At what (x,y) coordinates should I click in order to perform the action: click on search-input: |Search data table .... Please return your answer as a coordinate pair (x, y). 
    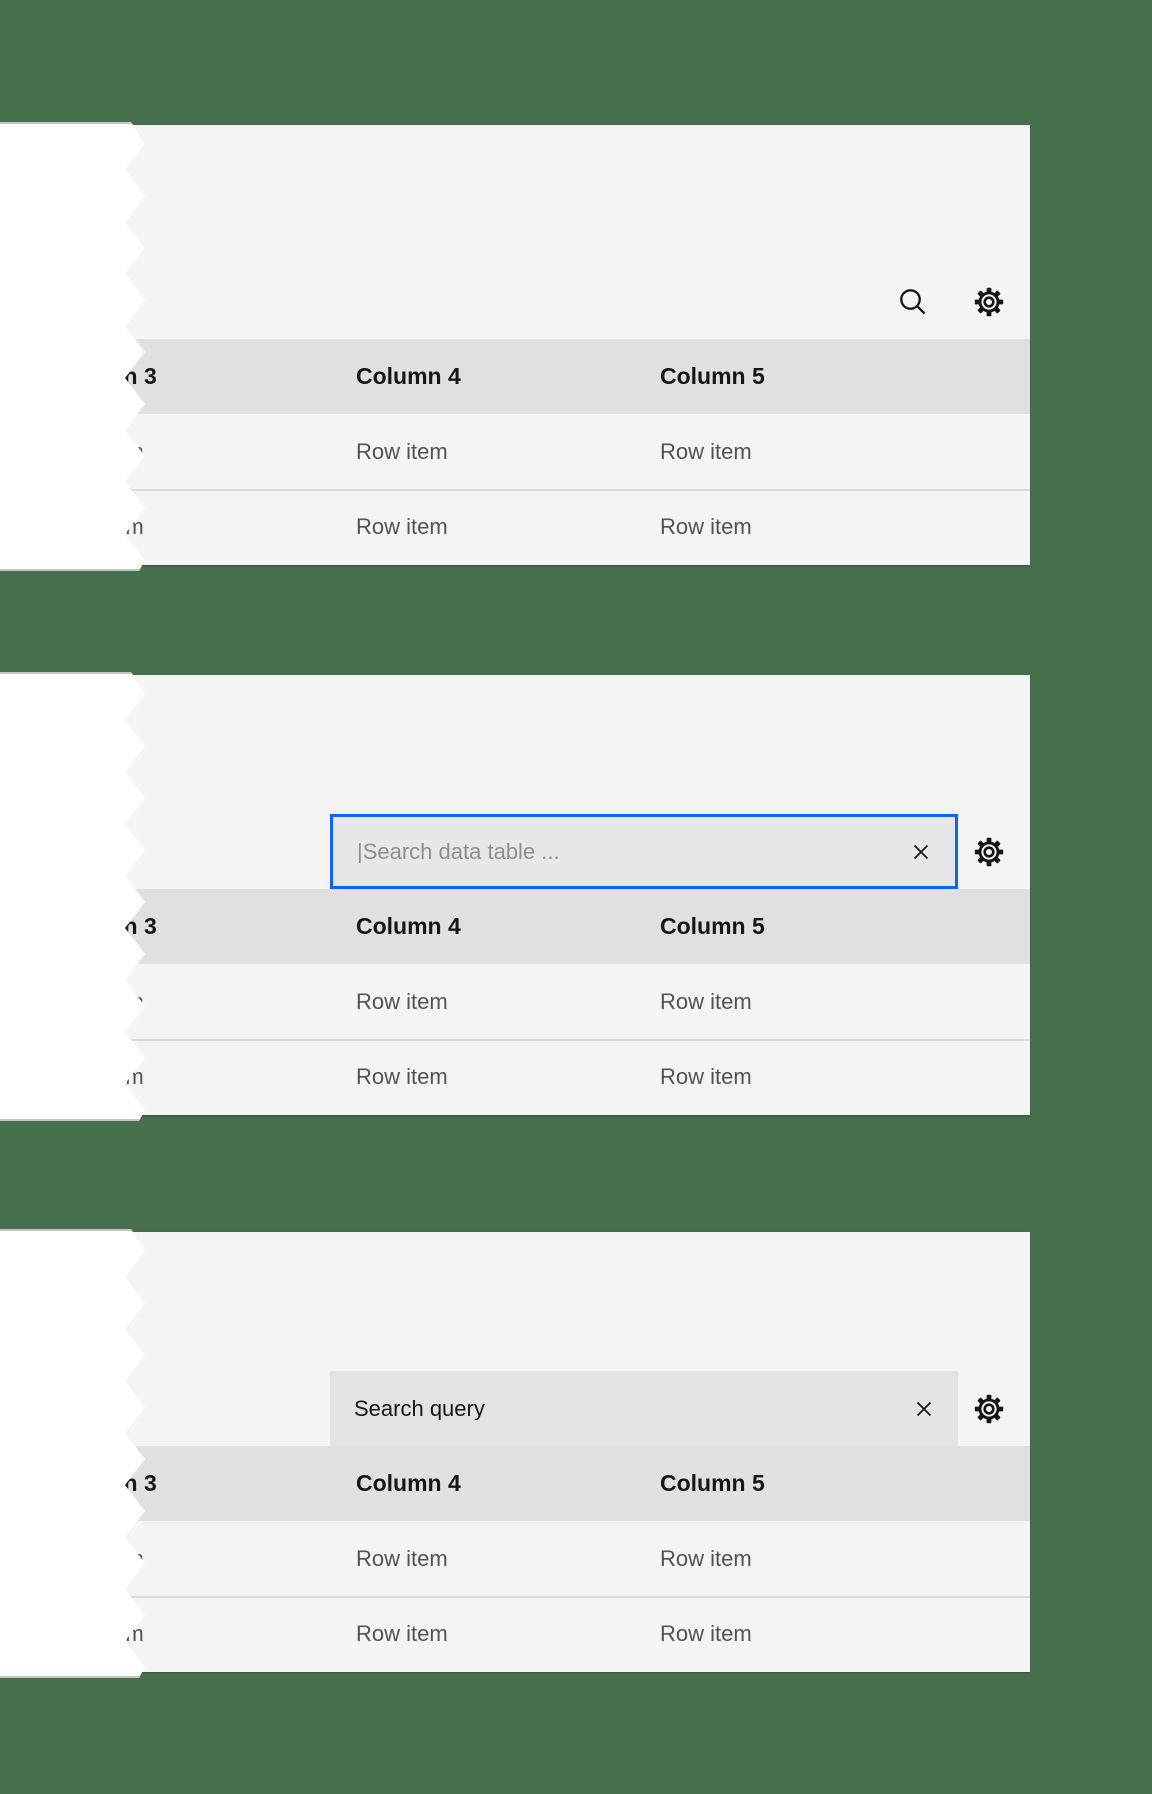
    Looking at the image, I should click on (644, 851).